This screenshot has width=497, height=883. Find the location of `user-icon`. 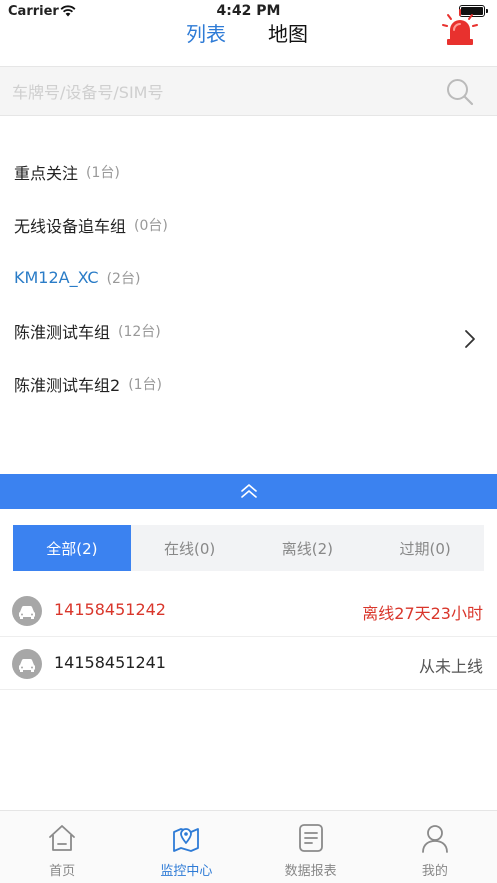

user-icon is located at coordinates (434, 839).